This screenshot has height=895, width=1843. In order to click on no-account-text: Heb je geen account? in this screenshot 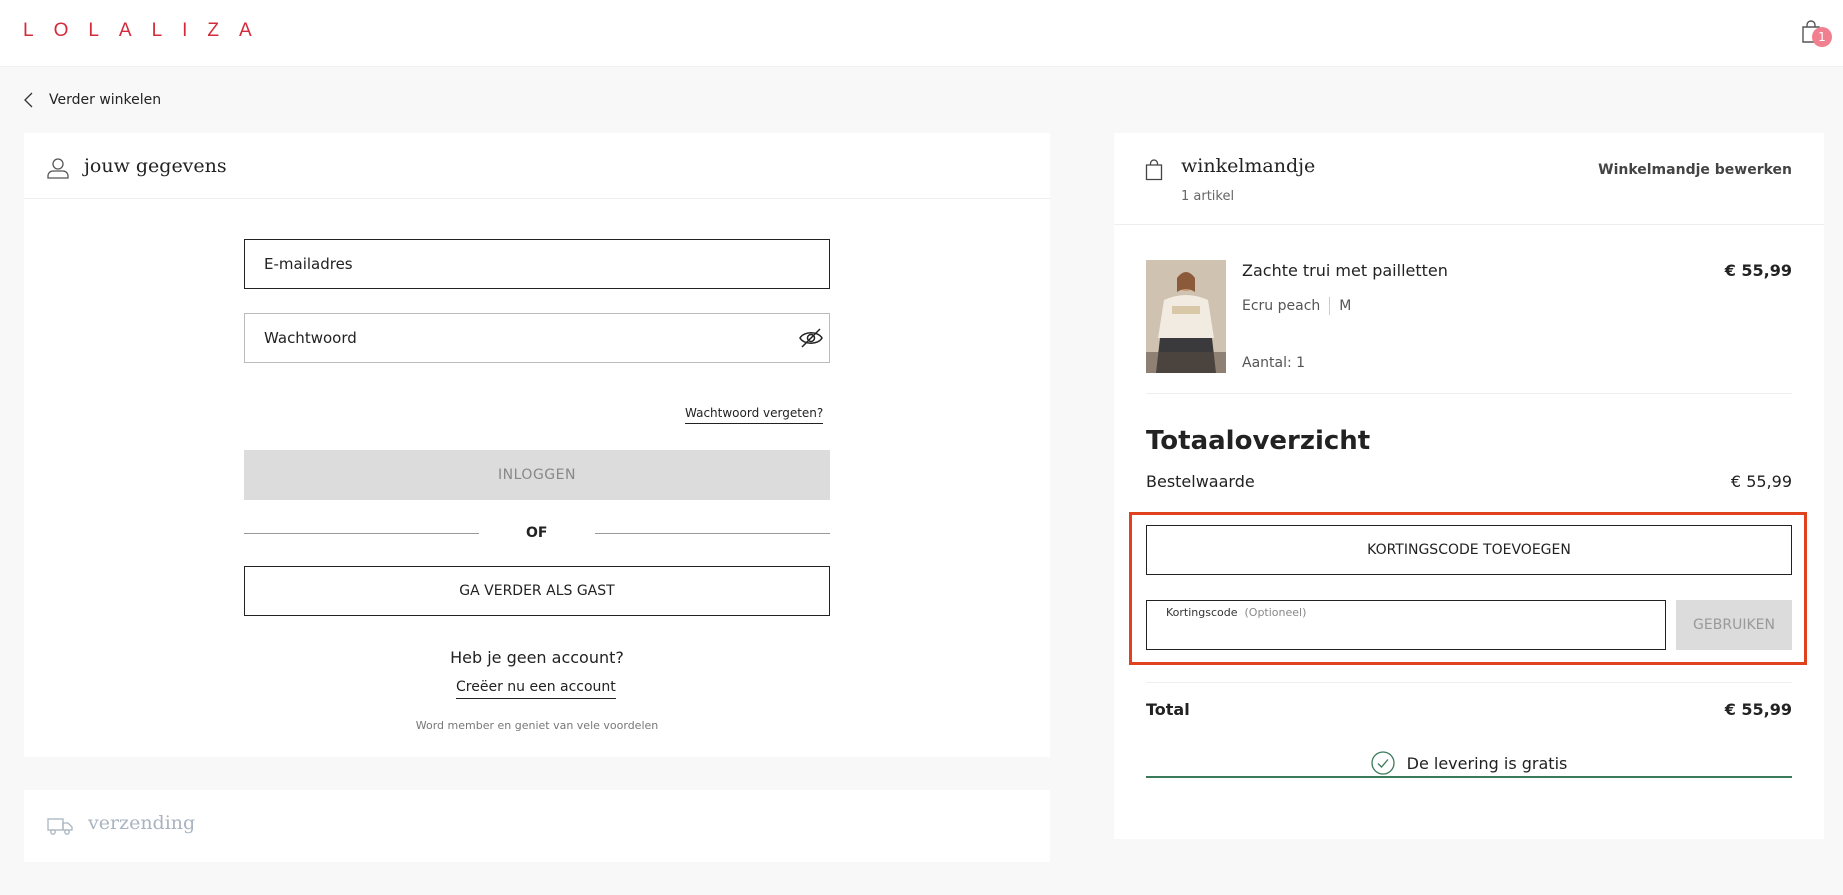, I will do `click(537, 657)`.